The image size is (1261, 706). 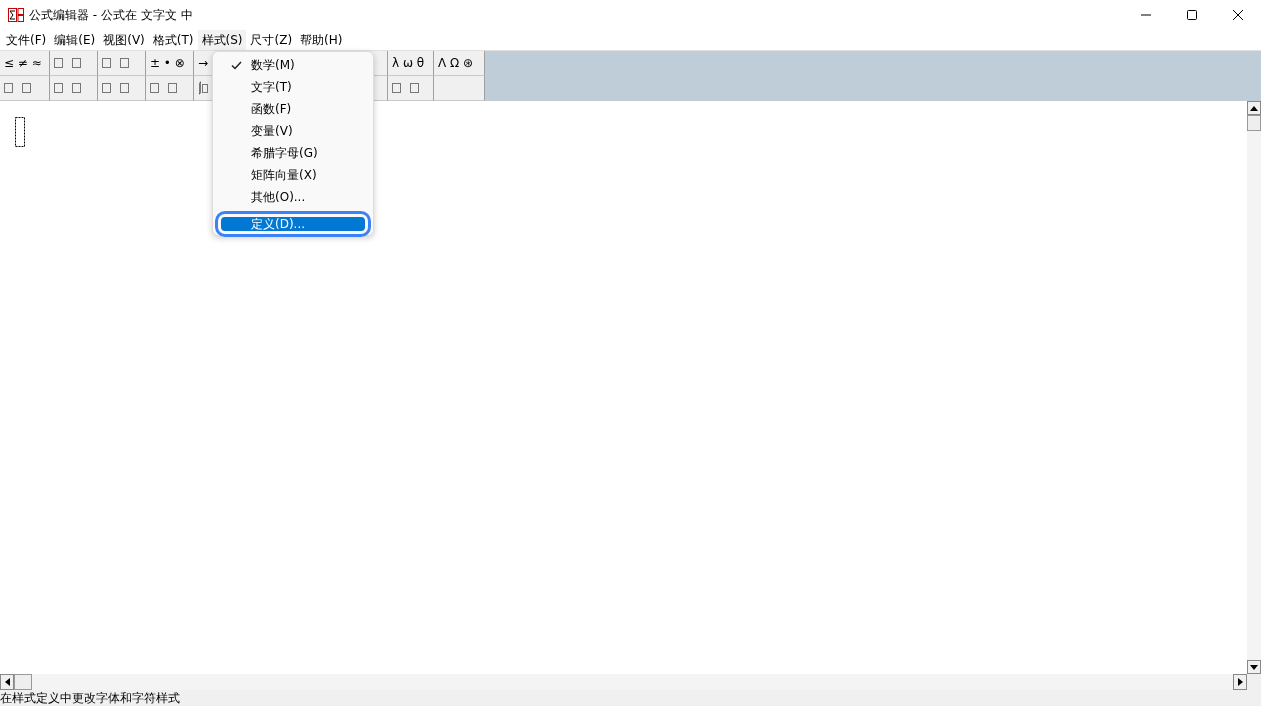 What do you see at coordinates (111, 15) in the screenshot?
I see `window-title: 公式编辑器 - 公式在 文字文 中` at bounding box center [111, 15].